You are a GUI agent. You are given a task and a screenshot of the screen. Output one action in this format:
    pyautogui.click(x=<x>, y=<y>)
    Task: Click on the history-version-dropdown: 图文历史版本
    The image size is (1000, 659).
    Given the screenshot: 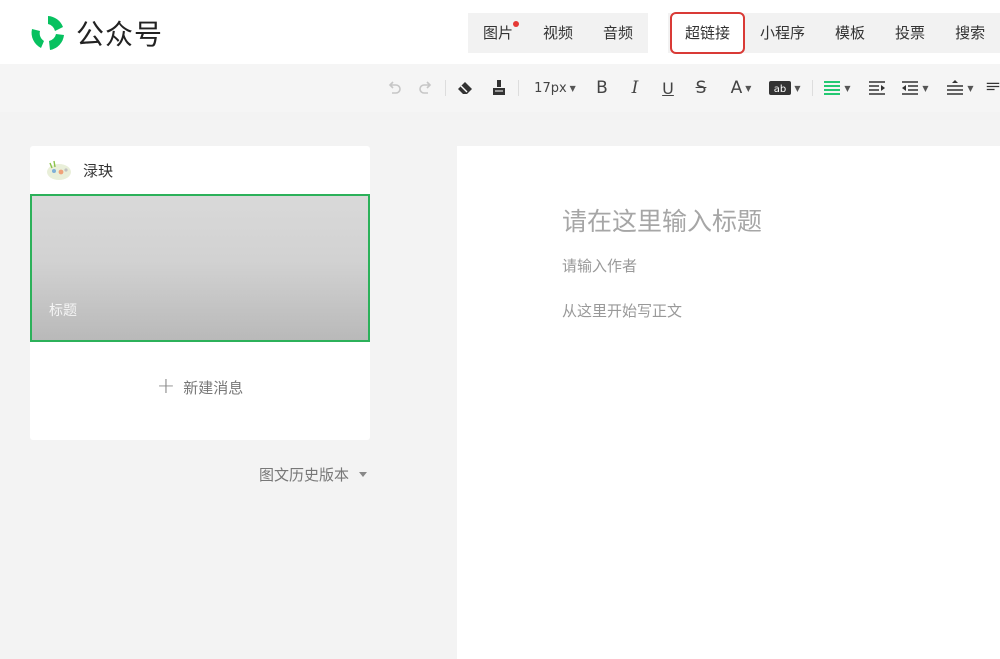 What is the action you would take?
    pyautogui.click(x=313, y=474)
    